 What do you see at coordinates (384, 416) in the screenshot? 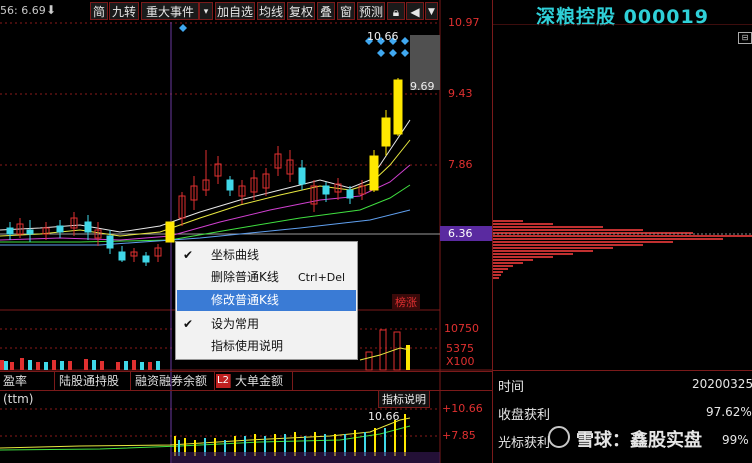
I see `lower-high-label: 10.66` at bounding box center [384, 416].